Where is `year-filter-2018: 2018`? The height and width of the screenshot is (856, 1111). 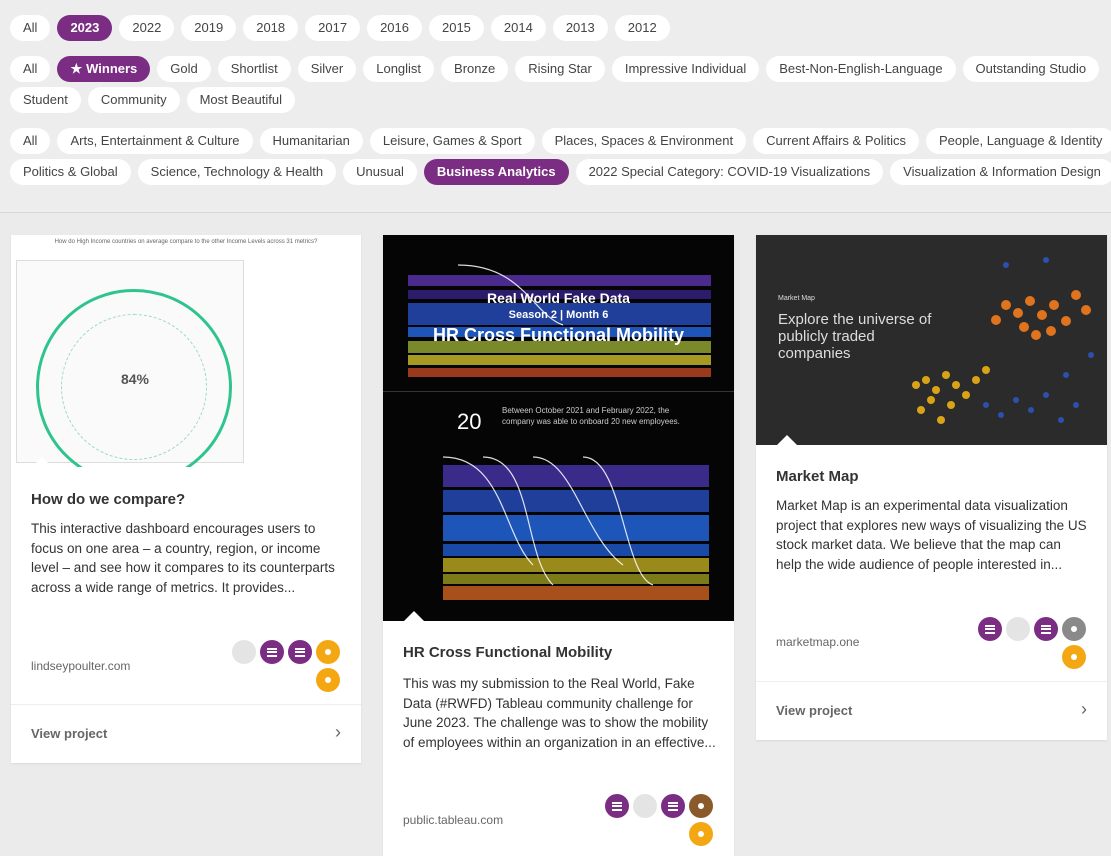 year-filter-2018: 2018 is located at coordinates (271, 28).